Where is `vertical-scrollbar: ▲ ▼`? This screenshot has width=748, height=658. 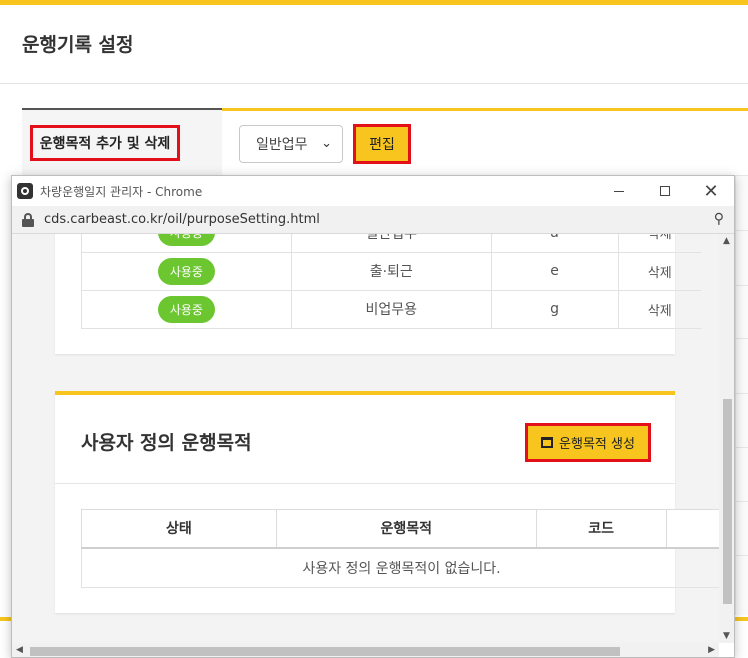
vertical-scrollbar: ▲ ▼ is located at coordinates (726, 438).